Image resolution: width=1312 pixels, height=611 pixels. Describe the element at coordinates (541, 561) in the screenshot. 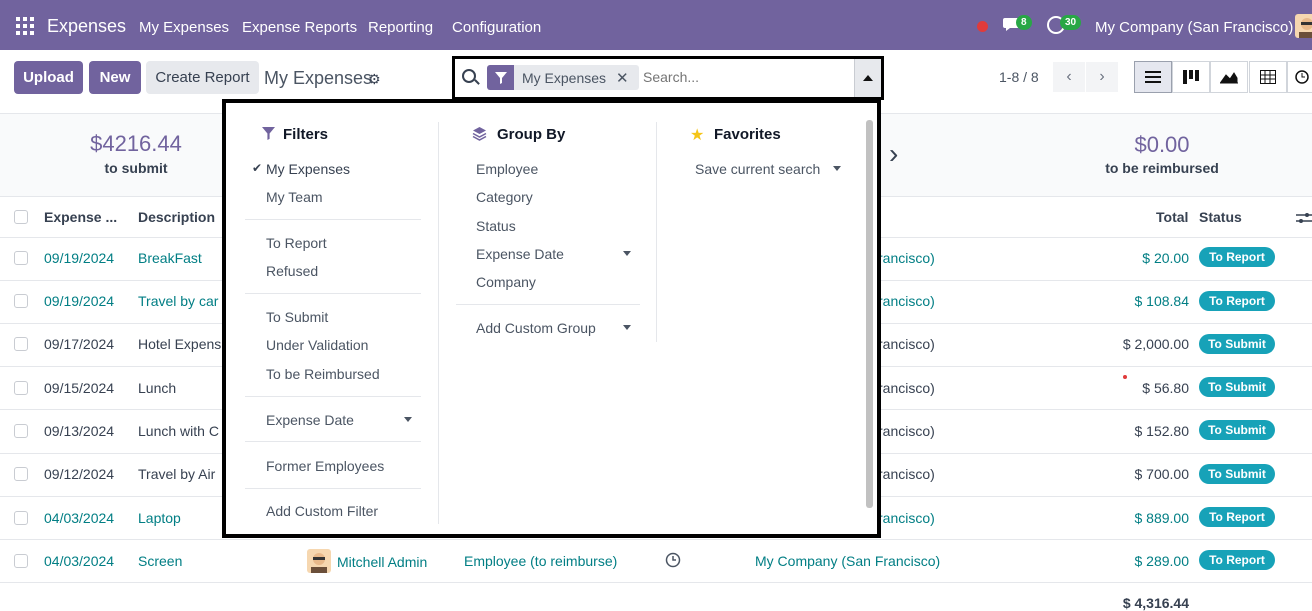

I see `row-paid-by: Employee (to reimburse)` at that location.